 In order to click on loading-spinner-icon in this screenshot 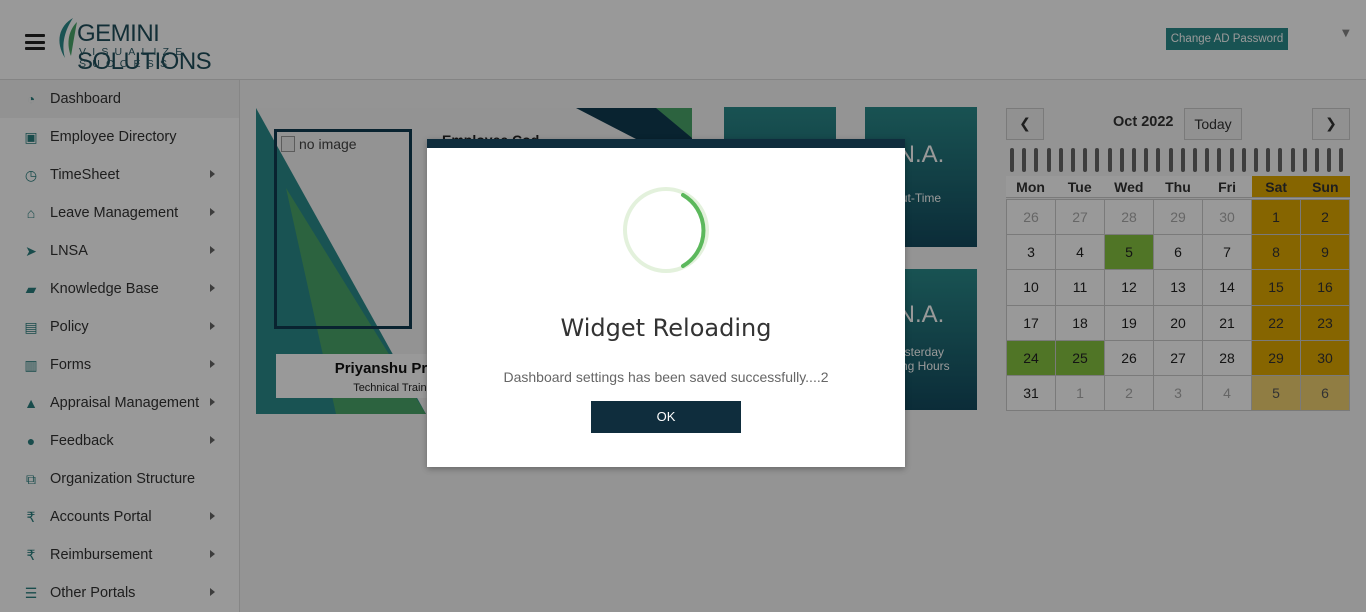, I will do `click(666, 230)`.